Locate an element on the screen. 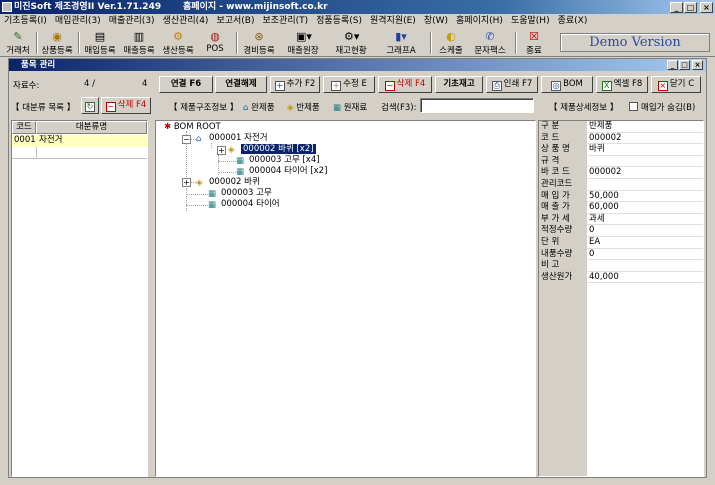  detail-row: 생산원가 40,000 is located at coordinates (621, 277).